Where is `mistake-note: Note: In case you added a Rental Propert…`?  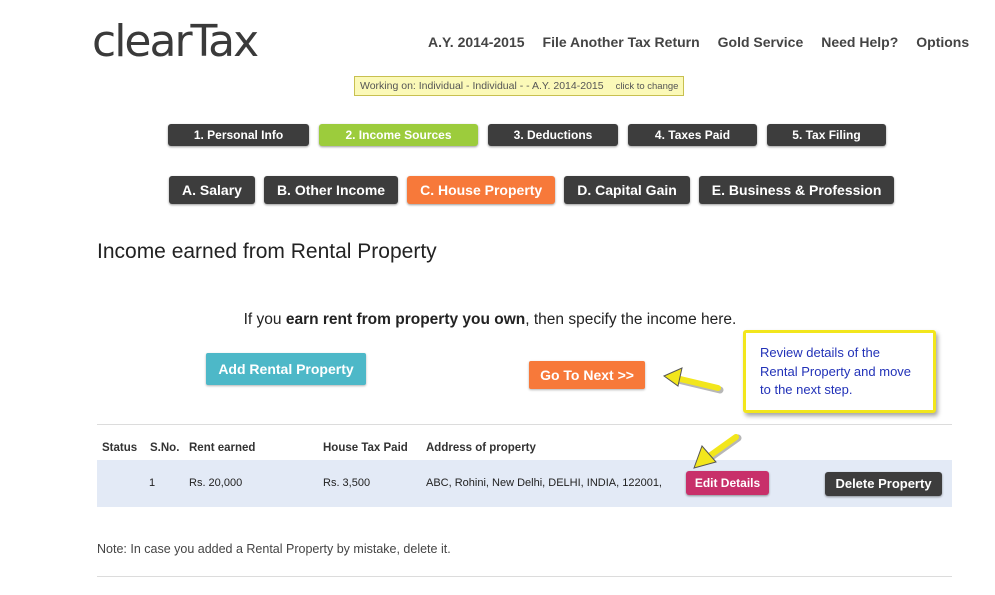 mistake-note: Note: In case you added a Rental Propert… is located at coordinates (274, 549).